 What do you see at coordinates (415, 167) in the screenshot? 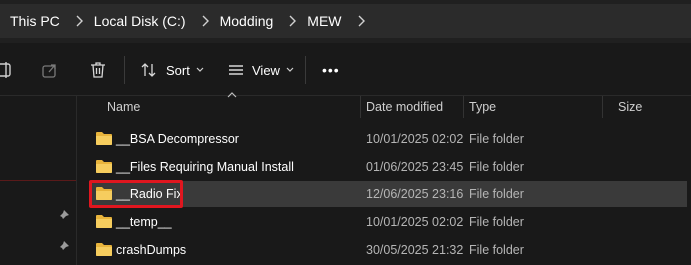
I see `file-date: 01/06/2025 23:45` at bounding box center [415, 167].